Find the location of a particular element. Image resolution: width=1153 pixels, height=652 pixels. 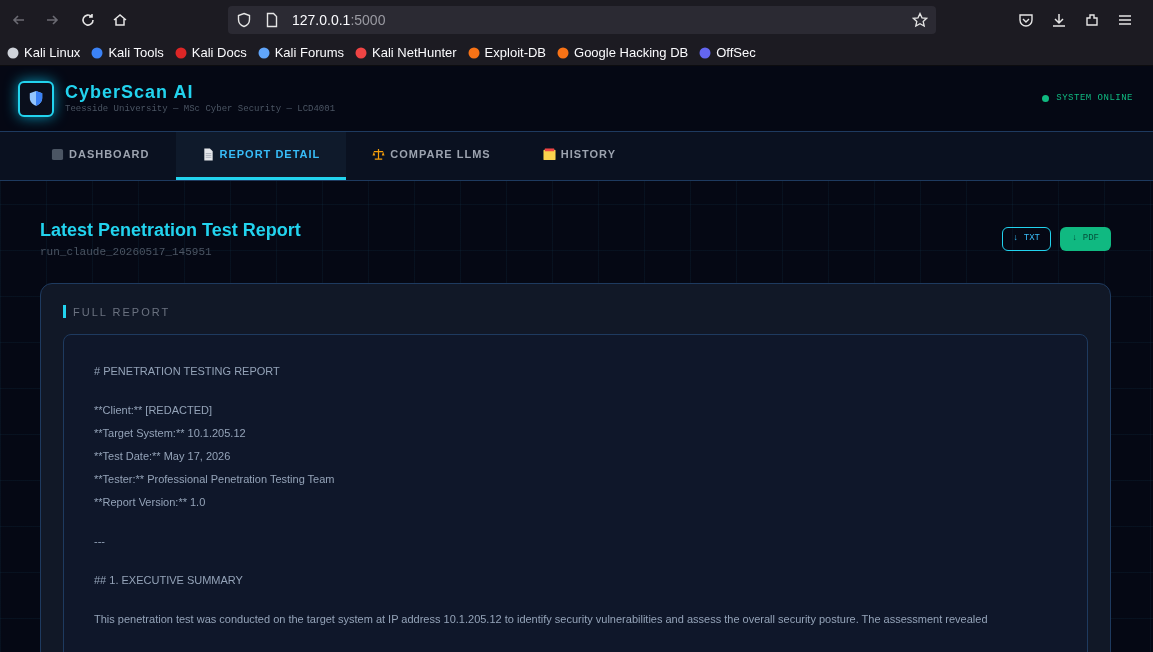

report-line: --- is located at coordinates (100, 541).